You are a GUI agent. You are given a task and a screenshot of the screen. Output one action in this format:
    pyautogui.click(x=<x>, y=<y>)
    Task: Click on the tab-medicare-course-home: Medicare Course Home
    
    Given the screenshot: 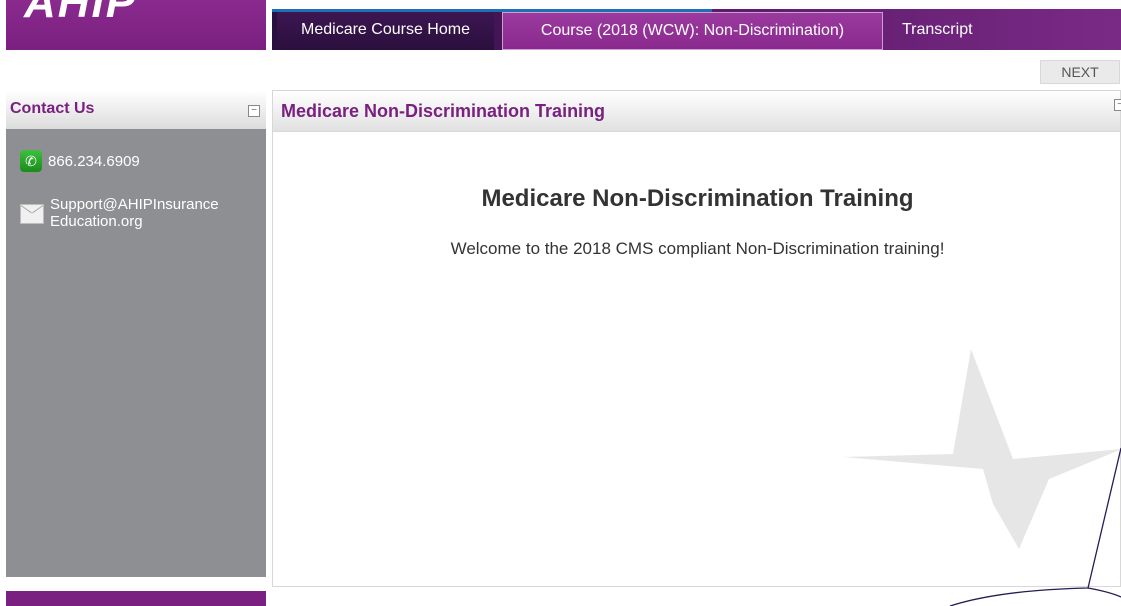 What is the action you would take?
    pyautogui.click(x=385, y=31)
    